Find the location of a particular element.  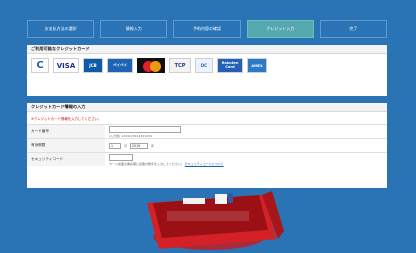

visa-icon: VISA is located at coordinates (66, 65).